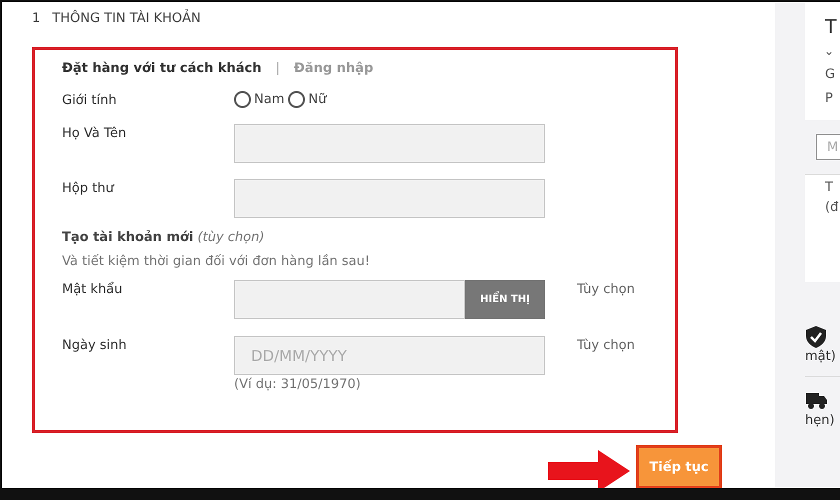 The image size is (840, 500). Describe the element at coordinates (90, 100) in the screenshot. I see `field-label: Giới tính` at that location.